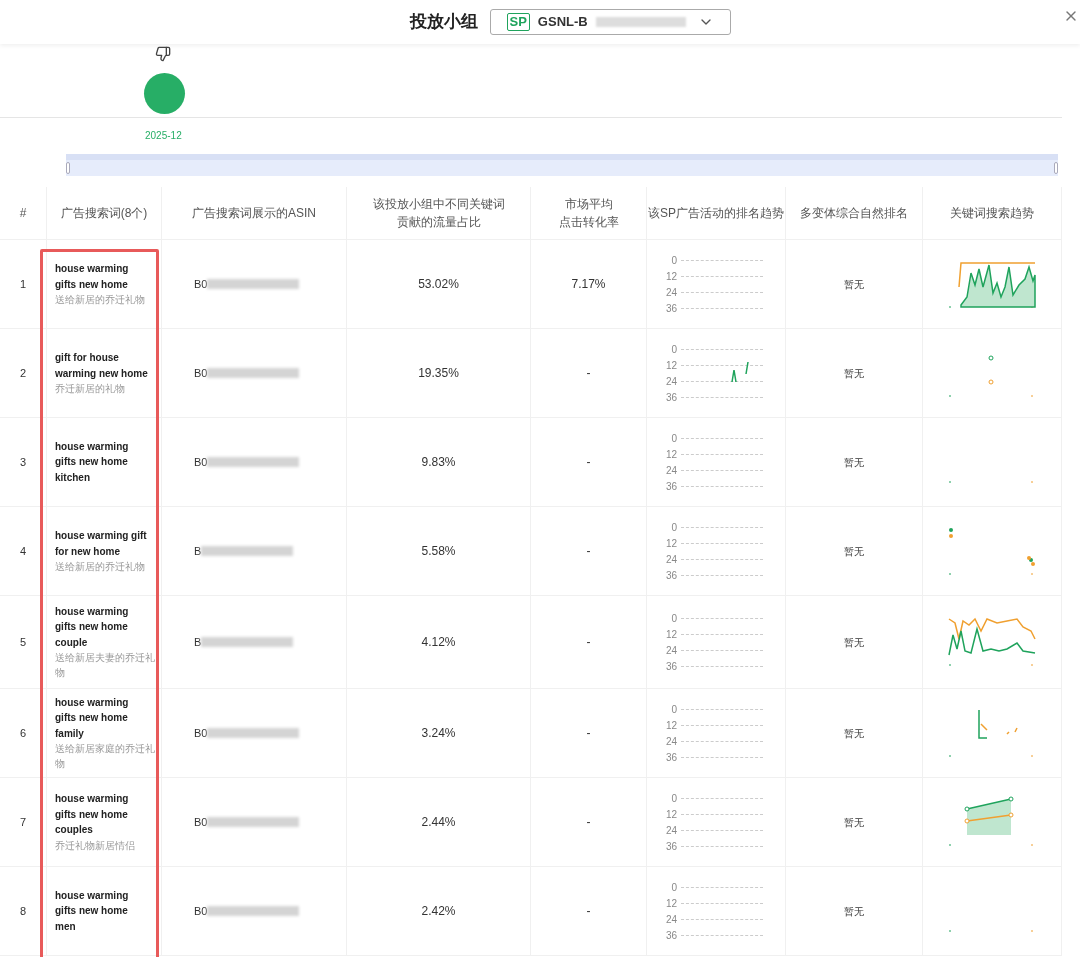 The image size is (1080, 957). I want to click on keyword-text: house warming gift for new home, so click(101, 544).